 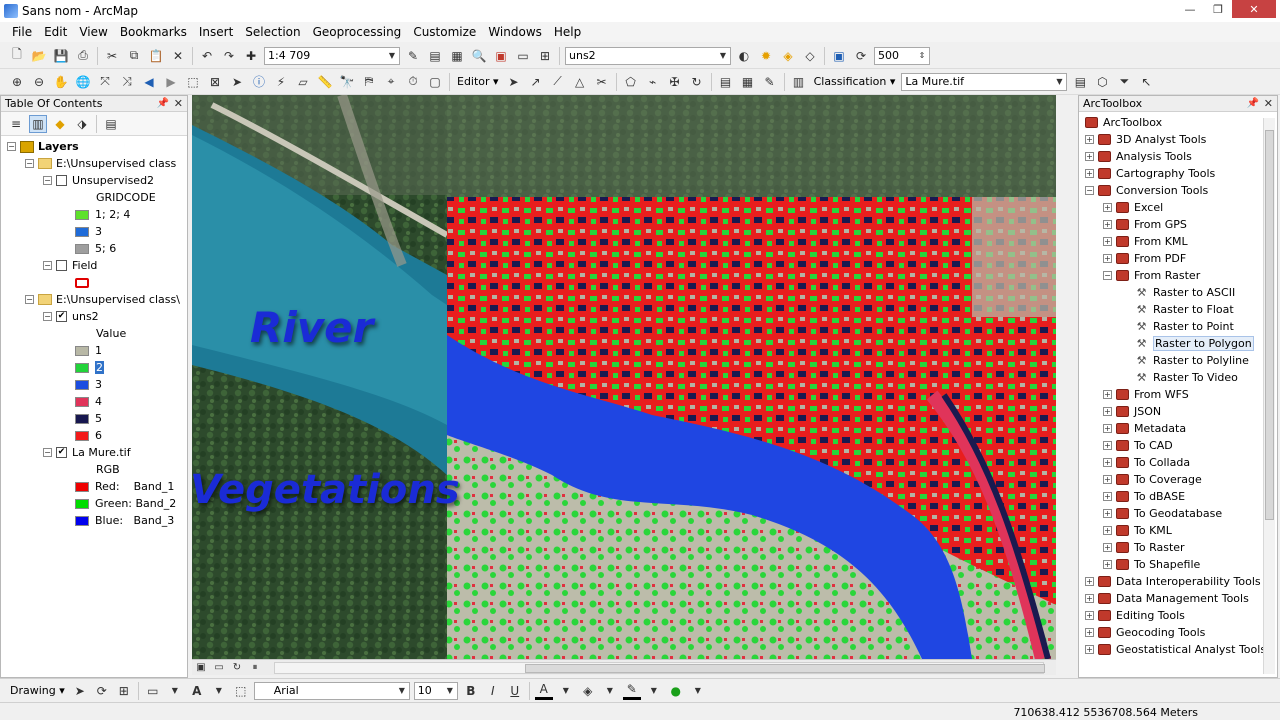 What do you see at coordinates (536, 82) in the screenshot?
I see `edit-annotation-icon: ↗` at bounding box center [536, 82].